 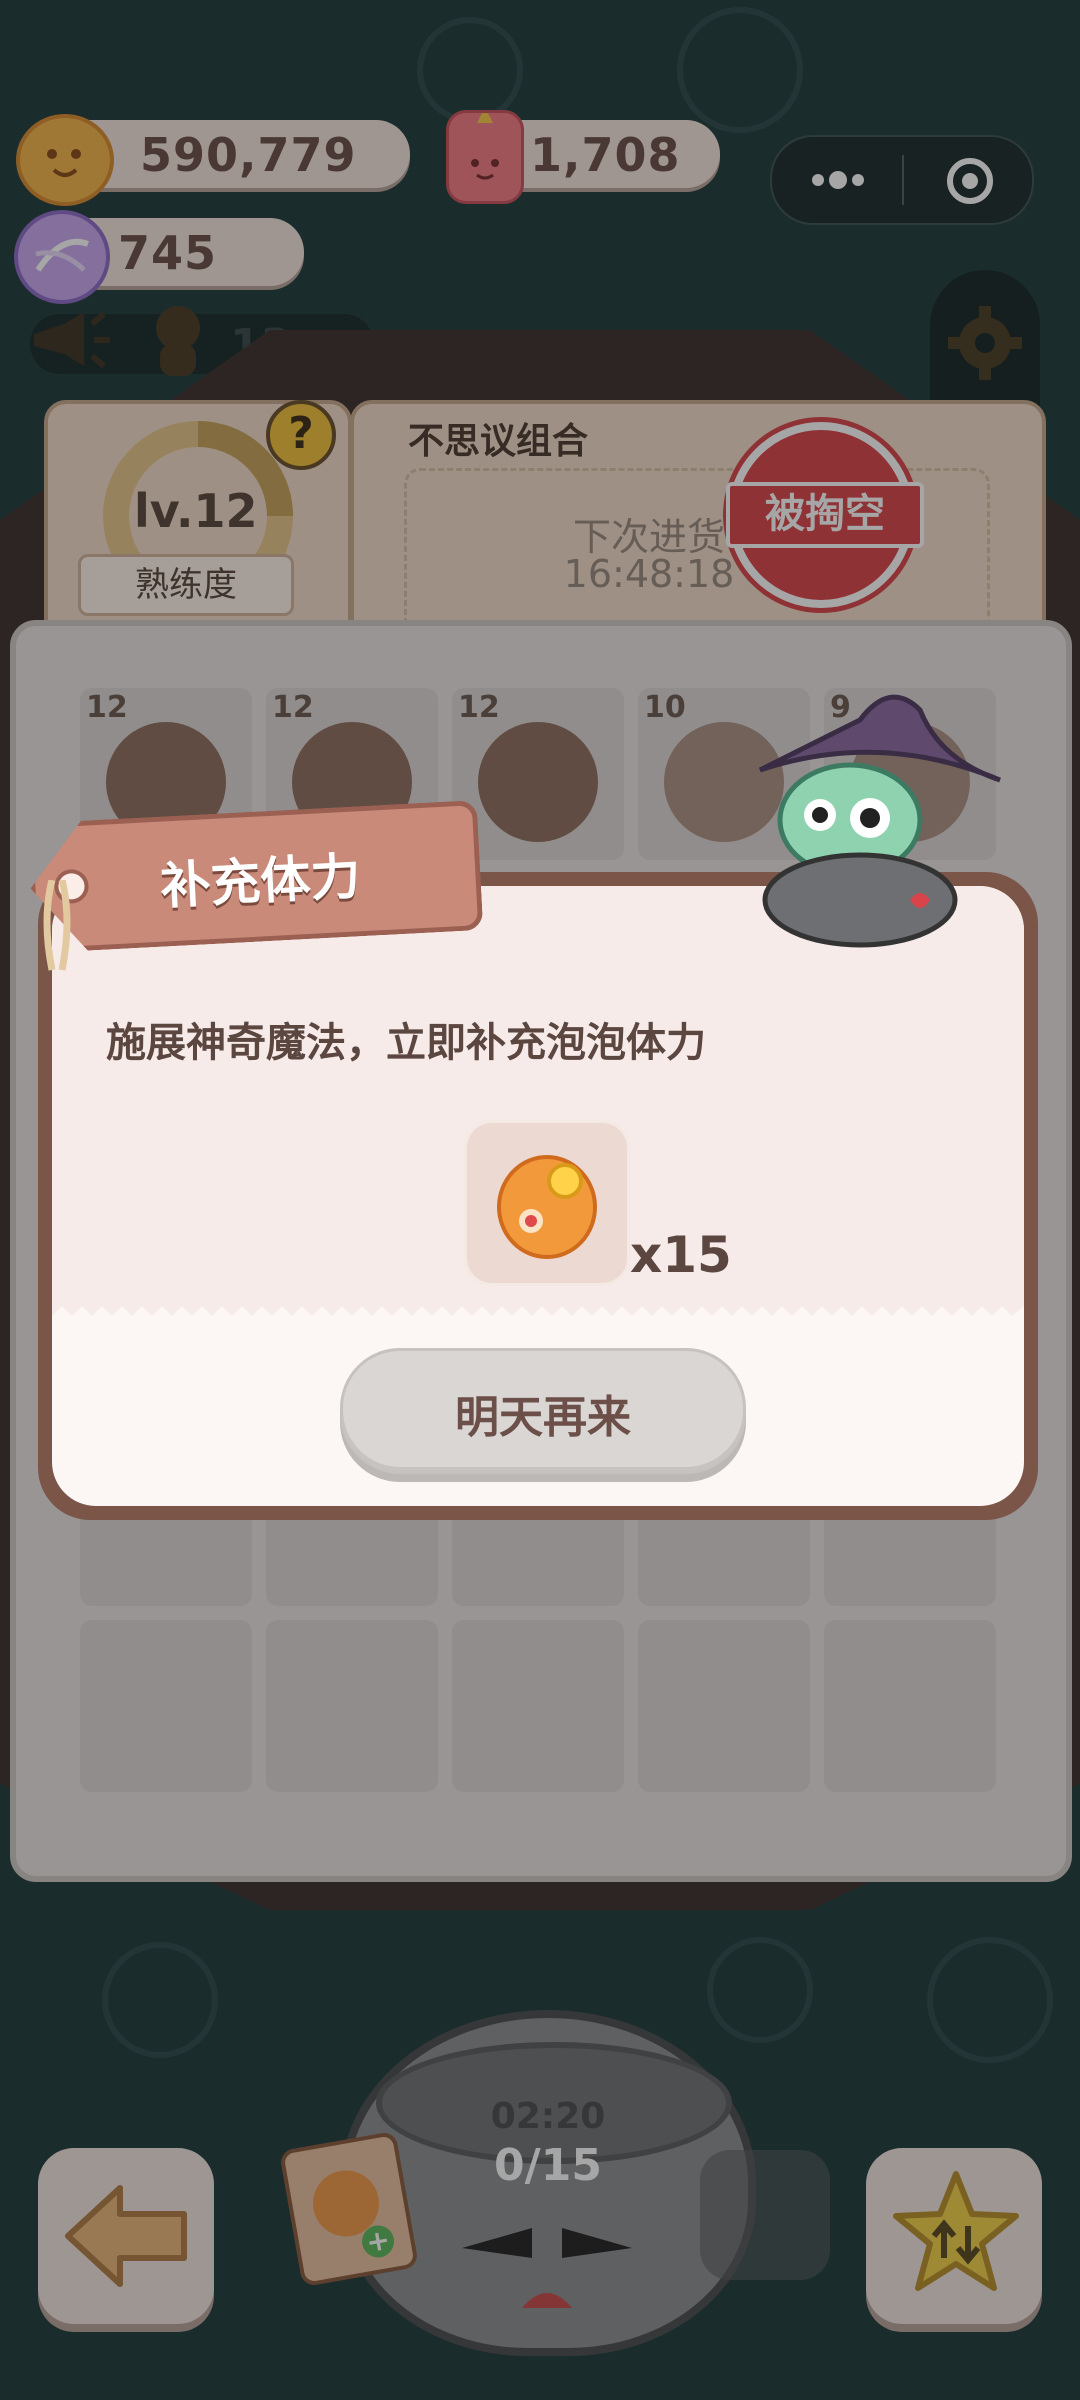 I want to click on witch-character, so click(x=879, y=821).